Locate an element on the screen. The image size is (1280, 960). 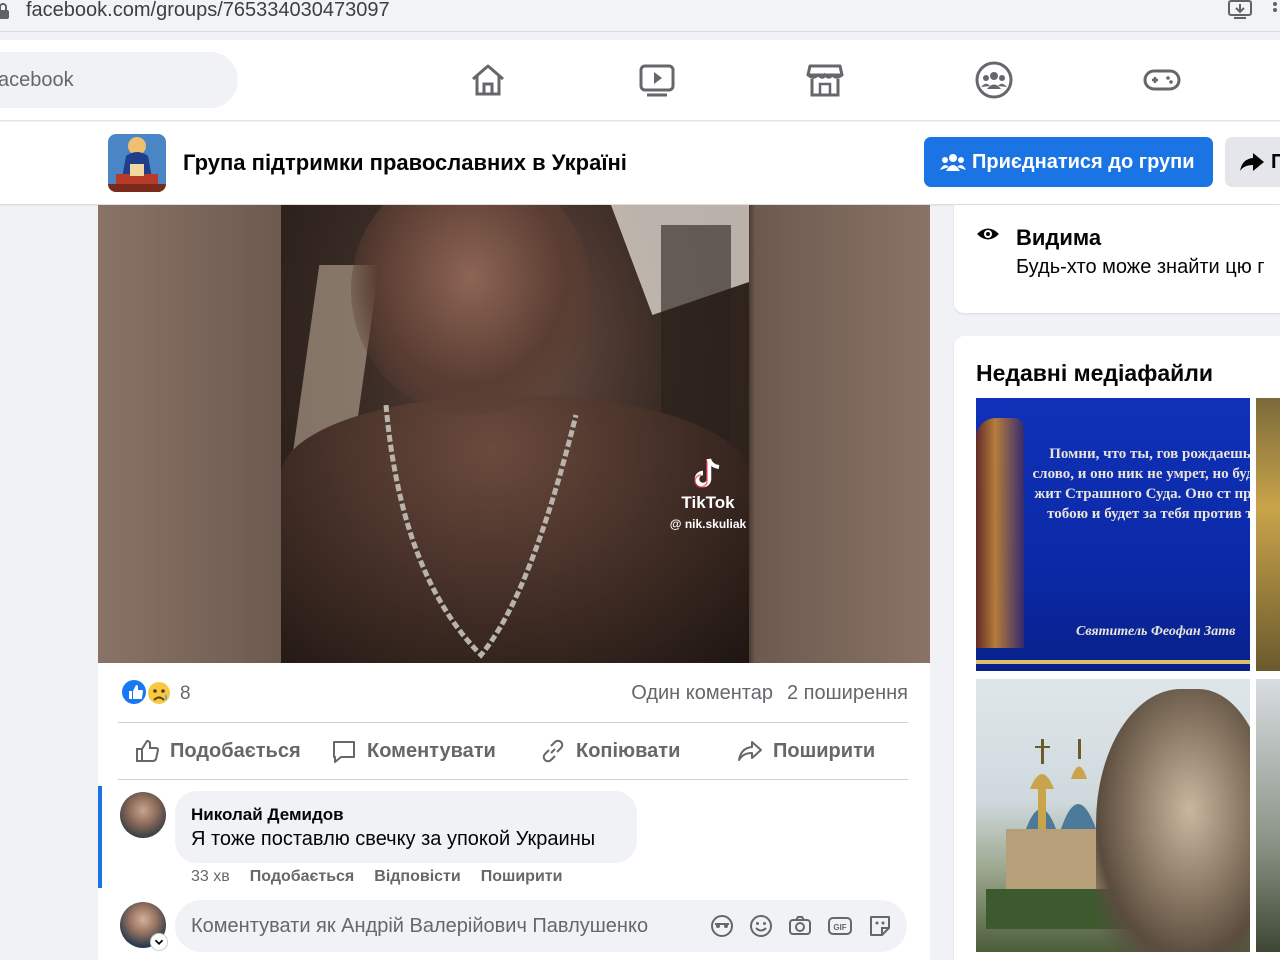
emoji-icon is located at coordinates (761, 926).